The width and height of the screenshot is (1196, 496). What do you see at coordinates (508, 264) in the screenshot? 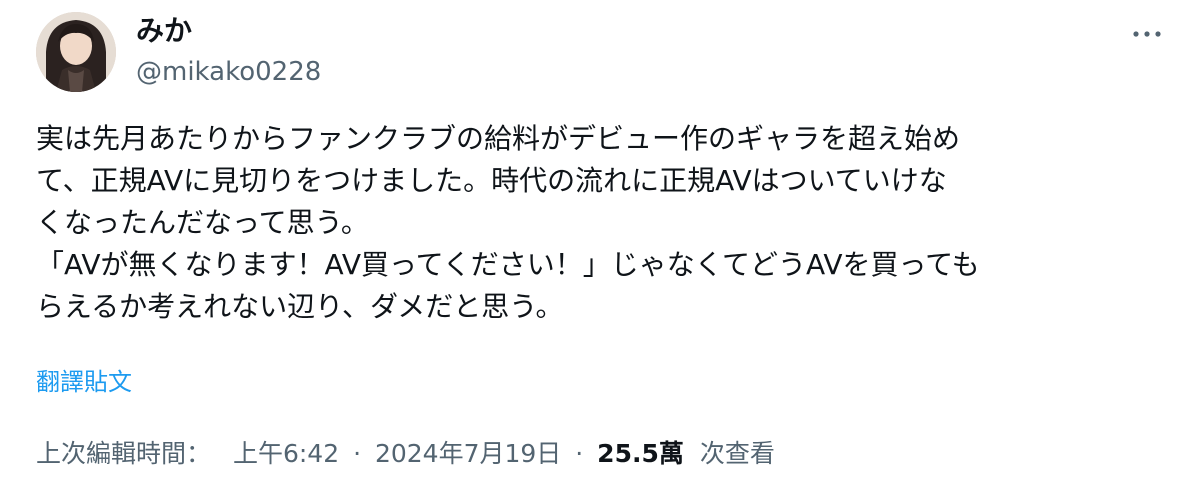
I see `tweet-text-line: 「AVが無くなります！AV買ってください！」じゃなくてどうAVを買っても` at bounding box center [508, 264].